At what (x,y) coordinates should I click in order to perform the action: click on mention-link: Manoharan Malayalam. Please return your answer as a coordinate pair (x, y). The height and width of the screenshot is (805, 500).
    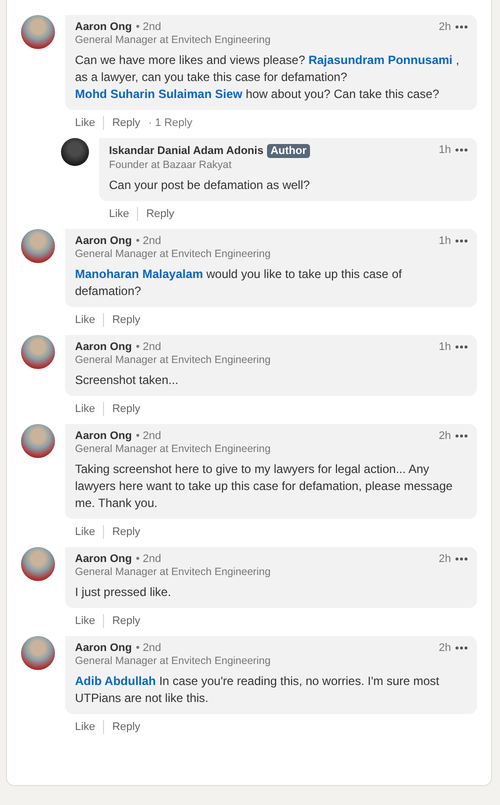
    Looking at the image, I should click on (139, 274).